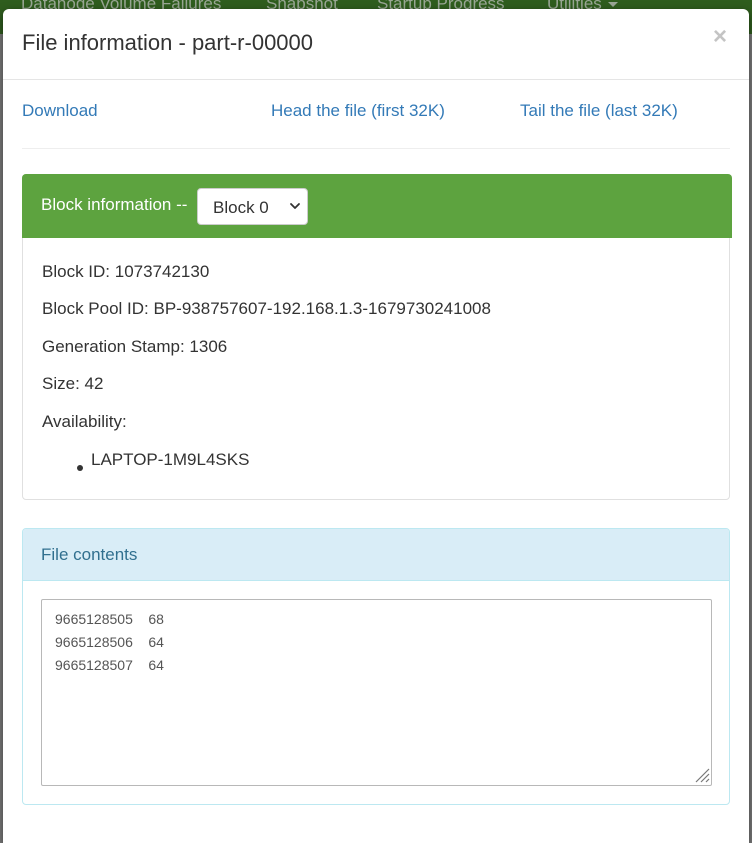 Image resolution: width=752 pixels, height=843 pixels. Describe the element at coordinates (358, 111) in the screenshot. I see `head-file-link: Head the file (first 32K)` at that location.